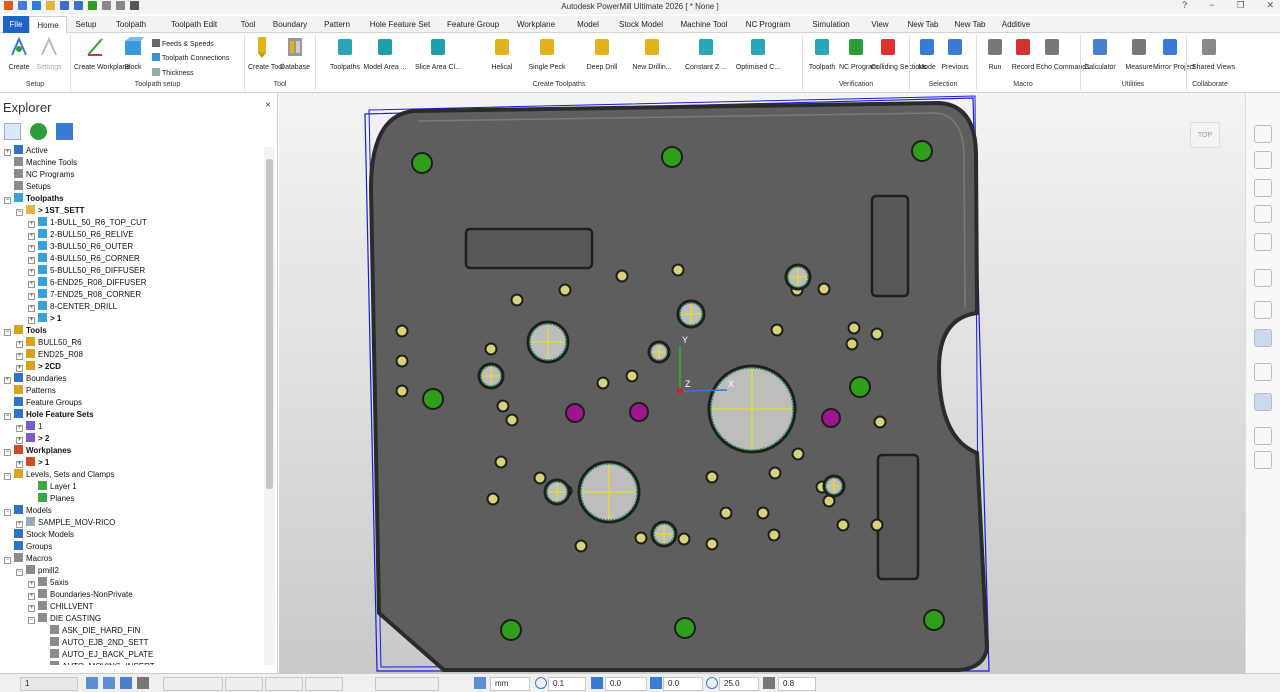 This screenshot has width=1280, height=692. I want to click on tab-workplane: Workplane, so click(536, 24).